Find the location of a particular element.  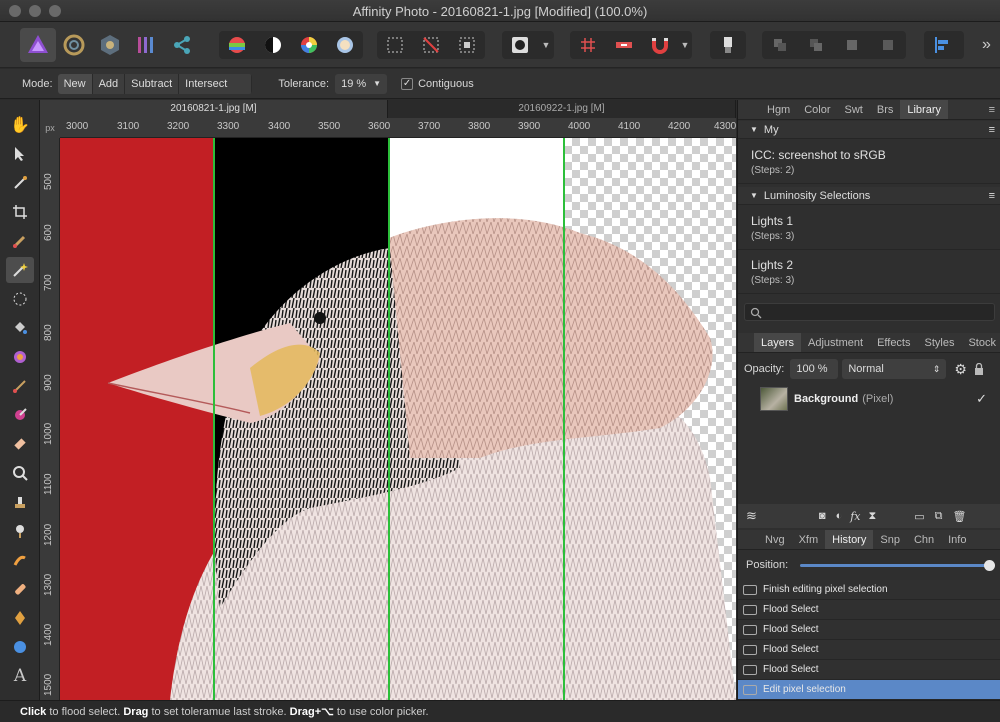

snapping-button is located at coordinates (660, 45).